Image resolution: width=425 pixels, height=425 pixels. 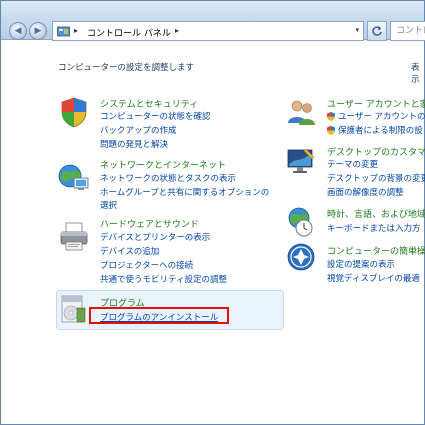 What do you see at coordinates (74, 112) in the screenshot?
I see `shield-flag-icon` at bounding box center [74, 112].